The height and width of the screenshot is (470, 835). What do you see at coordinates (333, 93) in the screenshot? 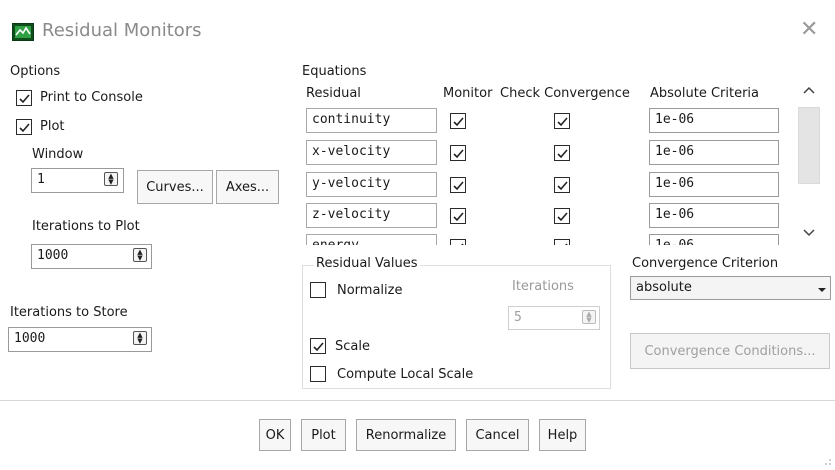
I see `residual-column-header: Residual` at bounding box center [333, 93].